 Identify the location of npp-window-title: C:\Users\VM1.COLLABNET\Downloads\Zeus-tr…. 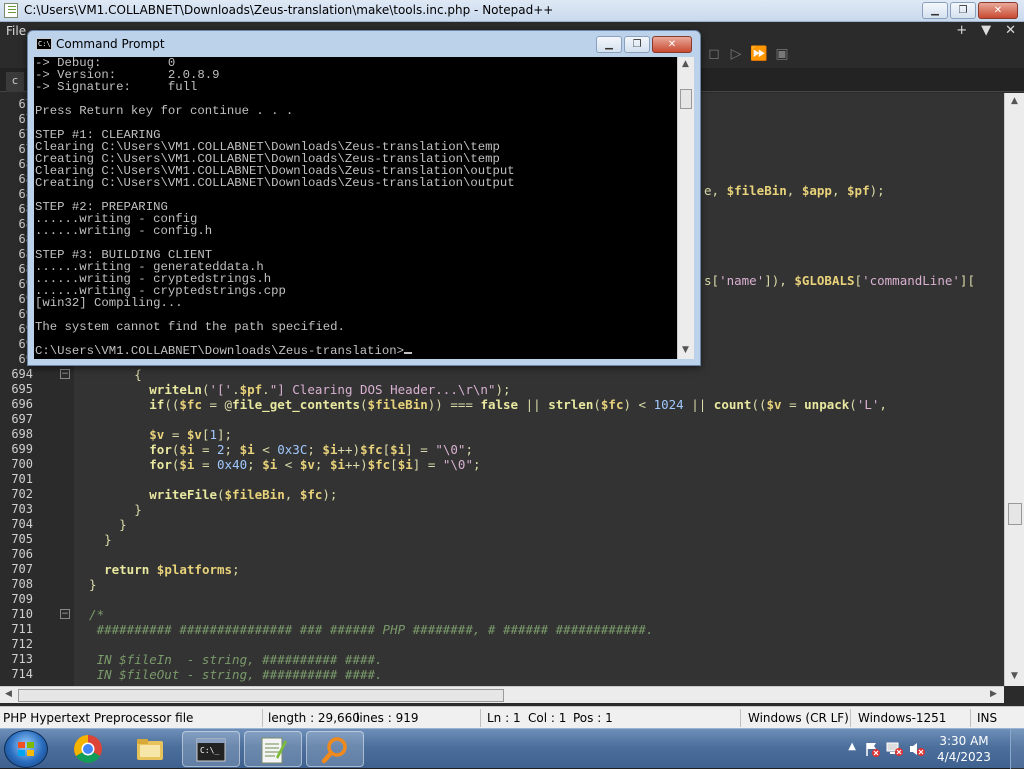
(289, 10).